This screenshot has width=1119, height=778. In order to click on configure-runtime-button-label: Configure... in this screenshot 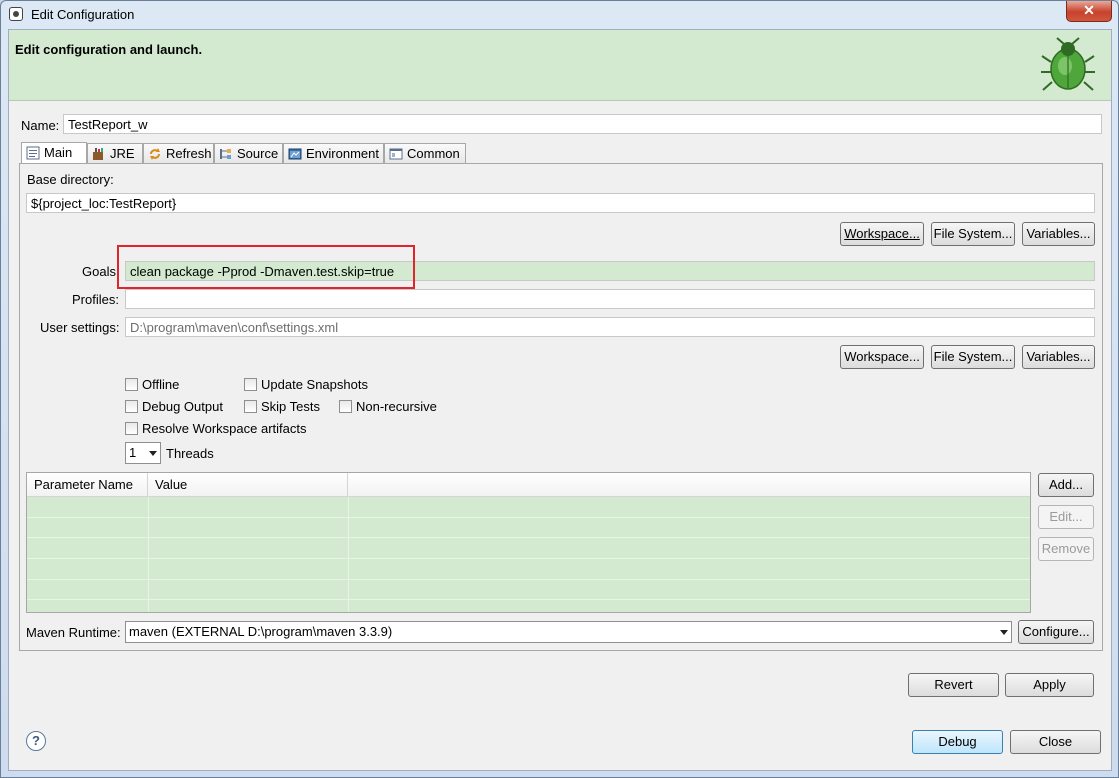, I will do `click(1056, 631)`.